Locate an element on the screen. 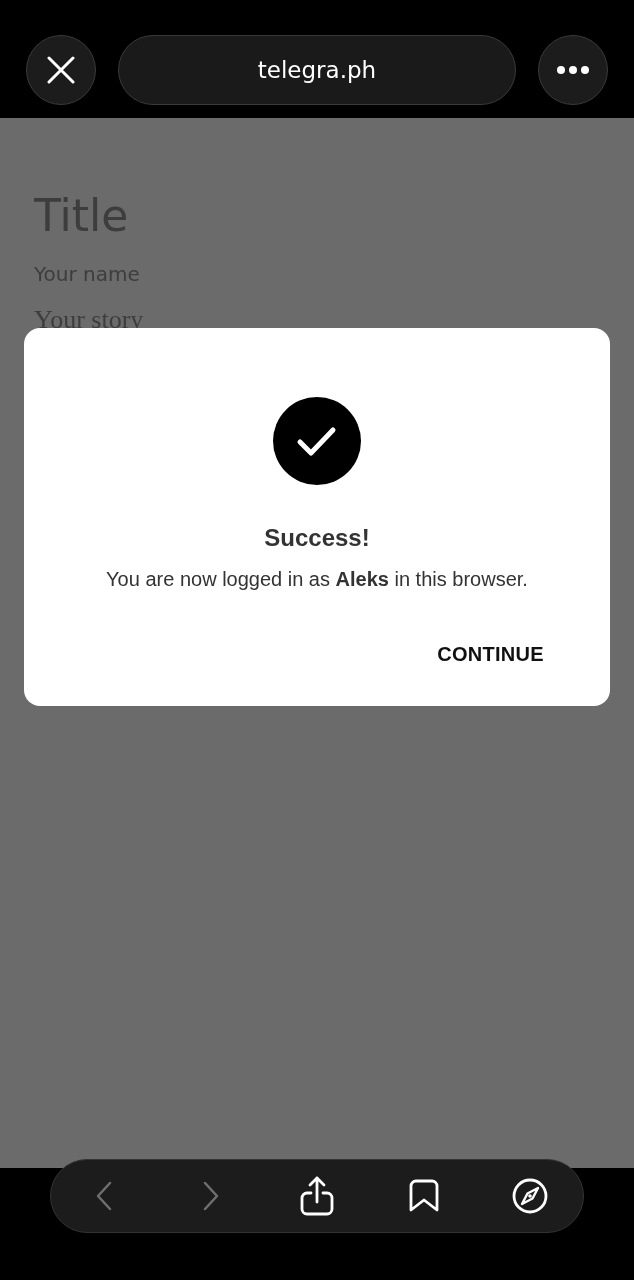  dialog-title: Success! is located at coordinates (317, 538).